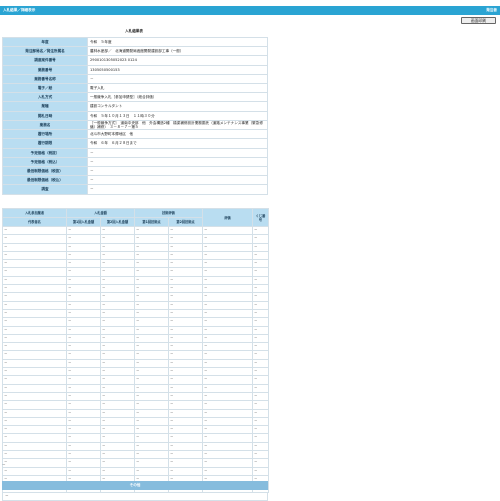  Describe the element at coordinates (45, 134) in the screenshot. I see `detail-label: 履行場所` at that location.